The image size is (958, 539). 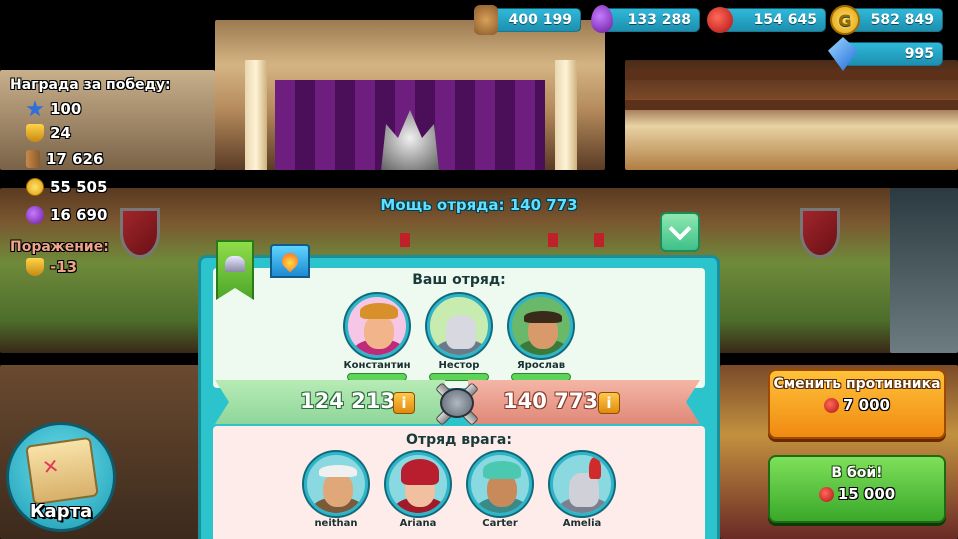 I want to click on treasure-room, so click(x=791, y=115).